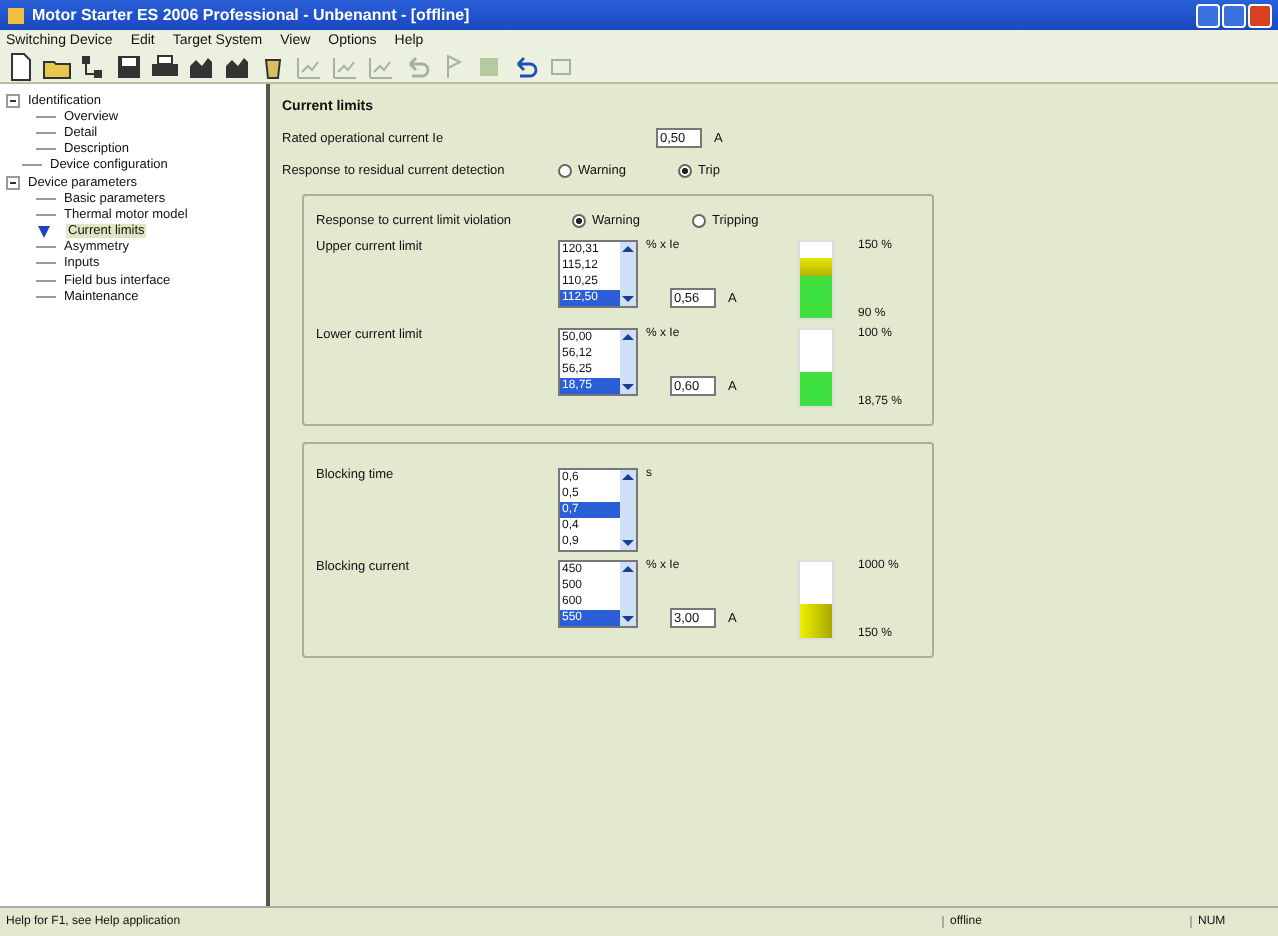 The width and height of the screenshot is (1278, 936). I want to click on save-icon, so click(129, 66).